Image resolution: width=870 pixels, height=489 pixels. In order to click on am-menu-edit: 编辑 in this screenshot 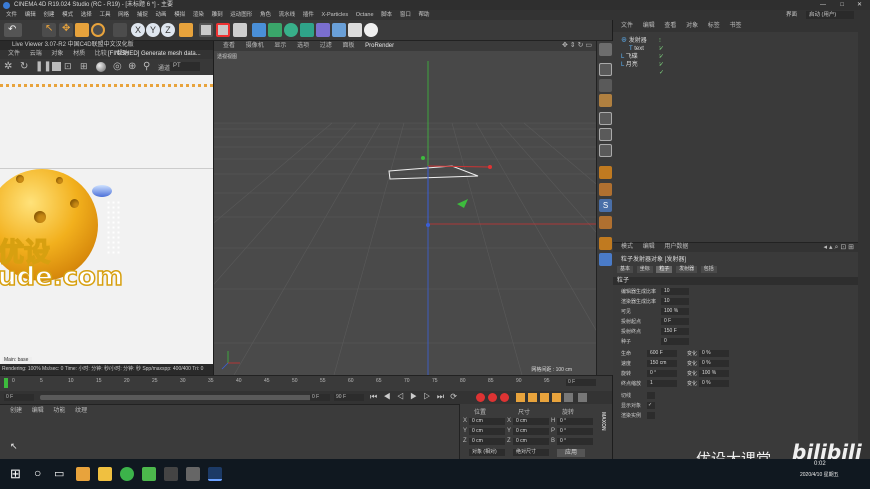, I will do `click(649, 247)`.